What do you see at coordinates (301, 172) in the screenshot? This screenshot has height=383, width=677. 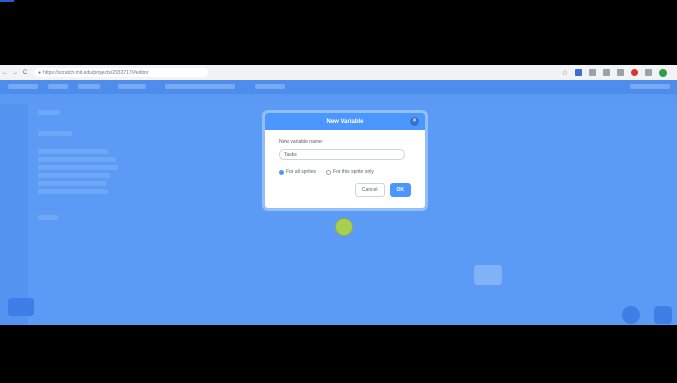 I see `radio-all-sprites-label: For all sprites` at bounding box center [301, 172].